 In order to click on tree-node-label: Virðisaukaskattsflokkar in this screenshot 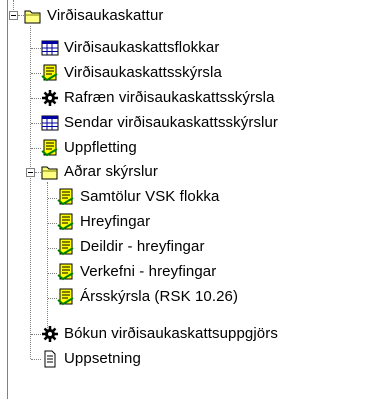, I will do `click(142, 47)`.